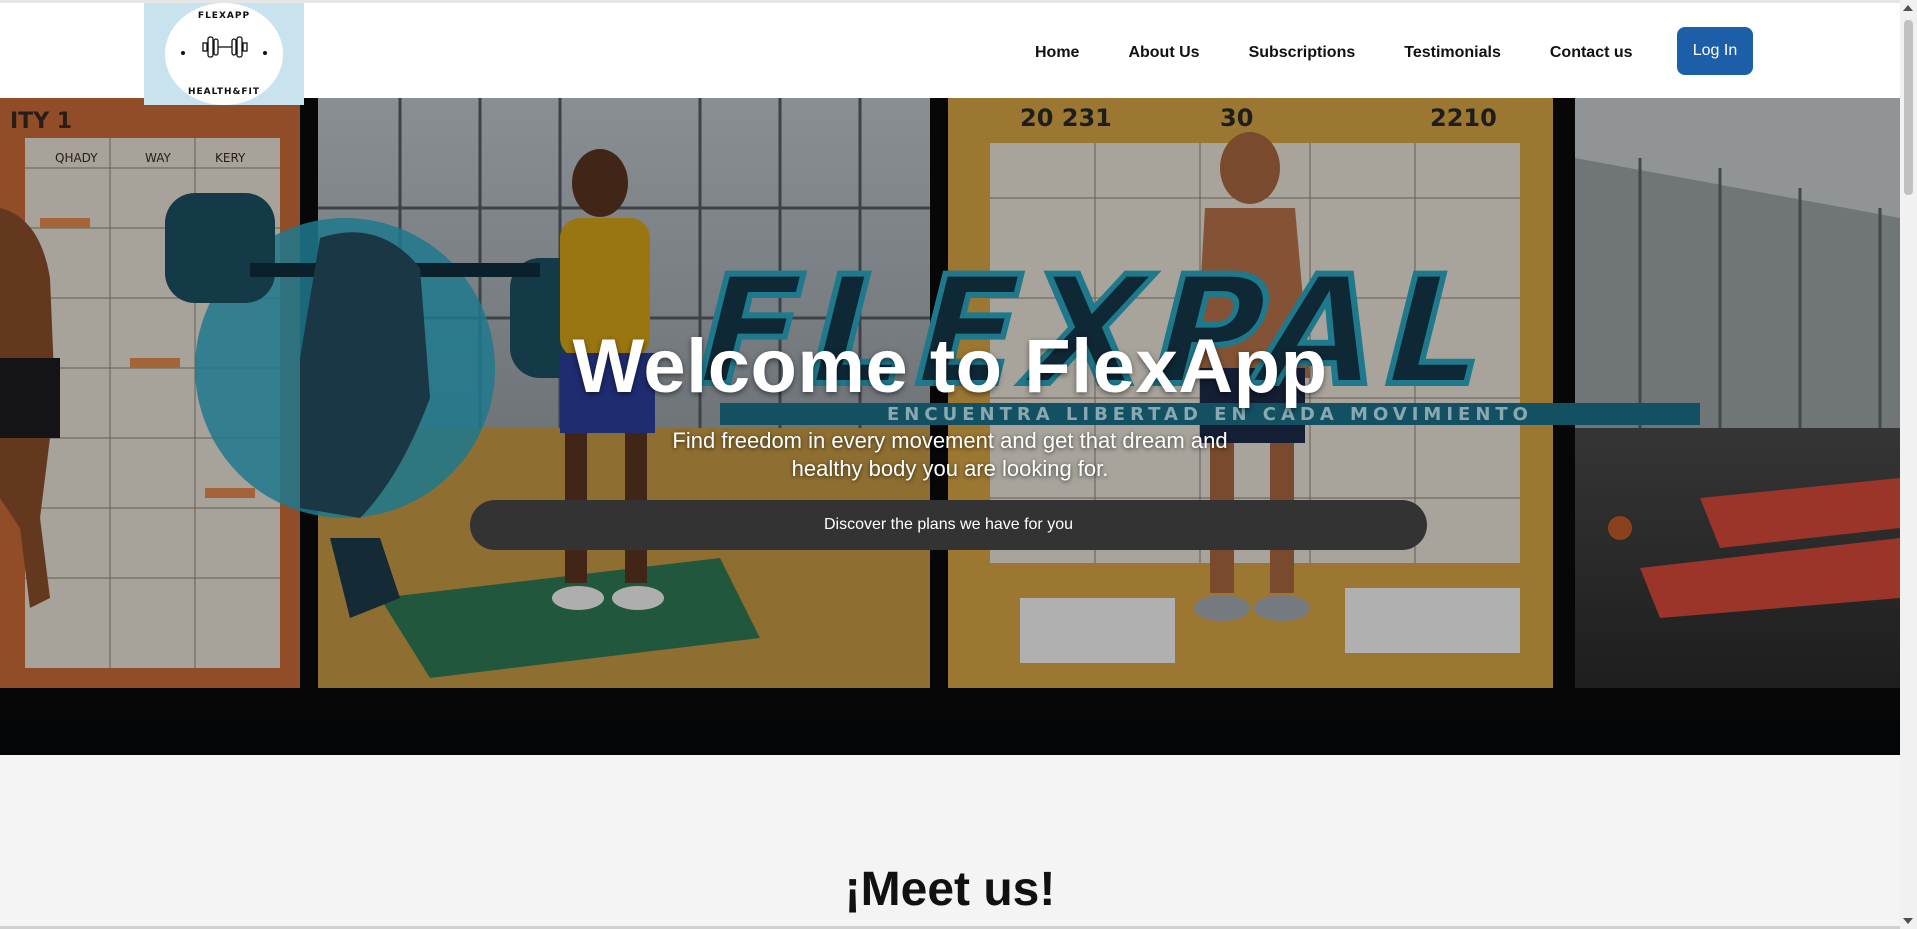  I want to click on logo-badge: FLEXAPP HEALTH&FIT, so click(224, 54).